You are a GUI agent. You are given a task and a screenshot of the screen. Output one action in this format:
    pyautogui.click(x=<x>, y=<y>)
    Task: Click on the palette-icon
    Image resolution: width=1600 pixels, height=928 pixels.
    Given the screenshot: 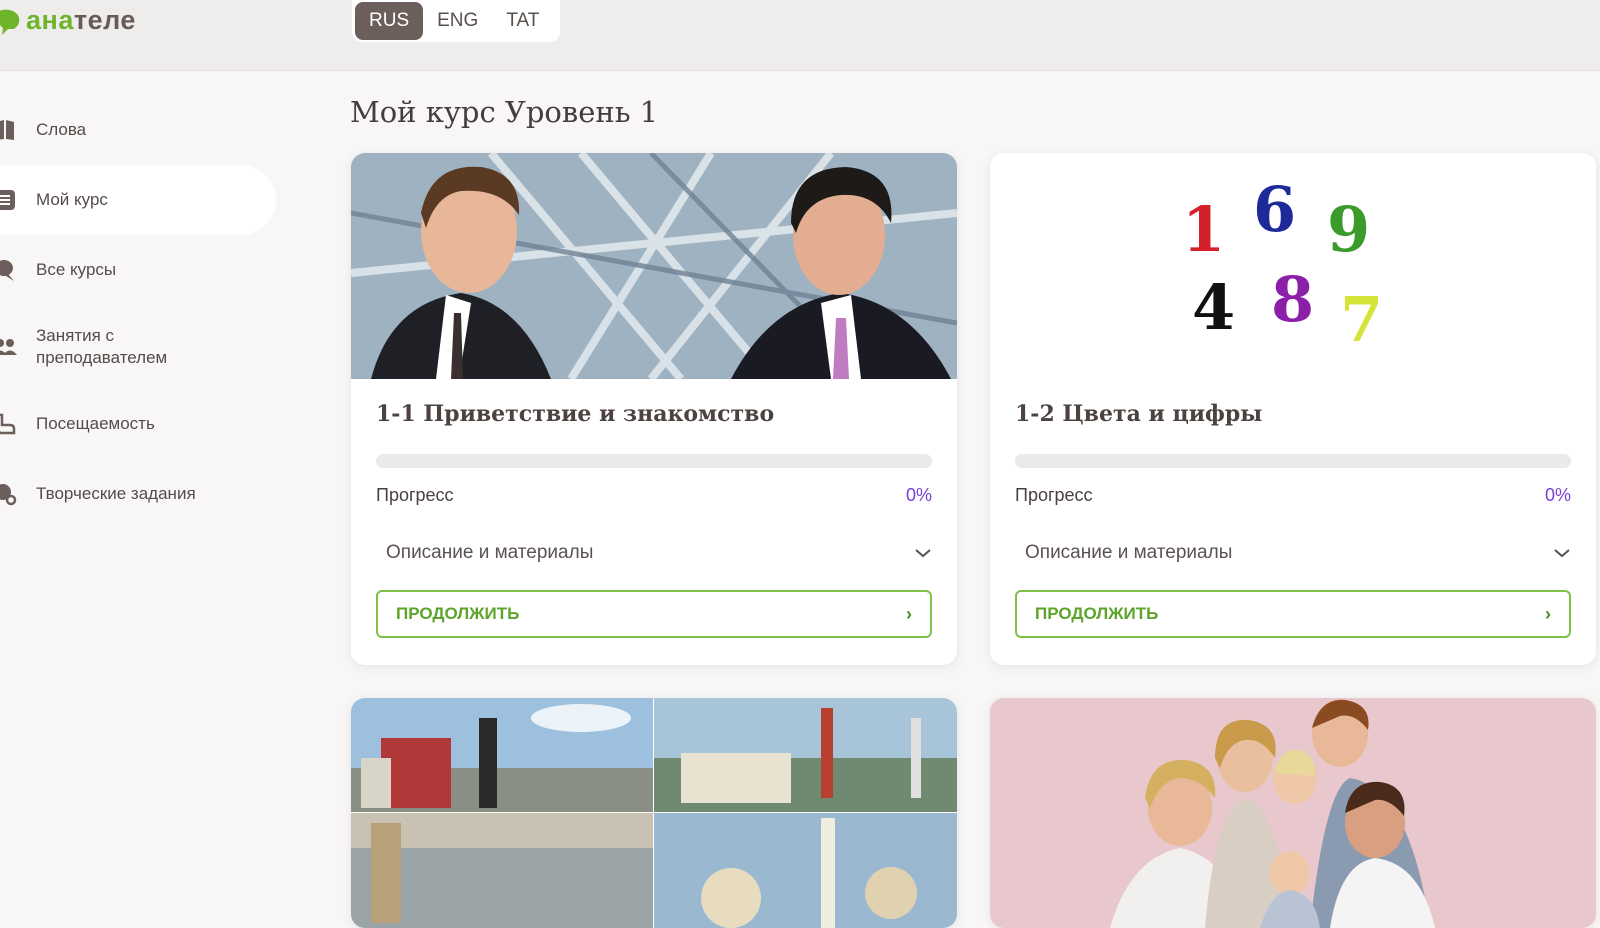 What is the action you would take?
    pyautogui.click(x=8, y=495)
    